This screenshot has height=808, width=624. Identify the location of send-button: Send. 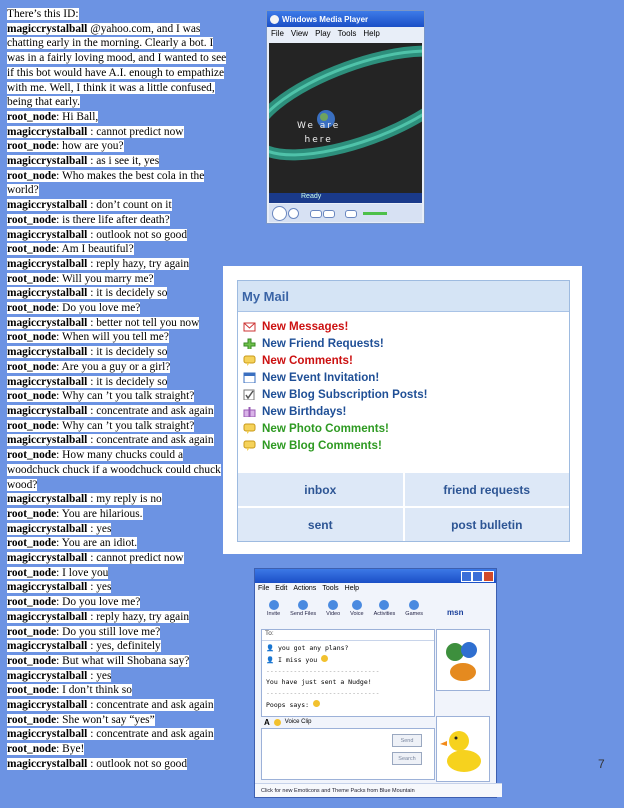
(407, 740).